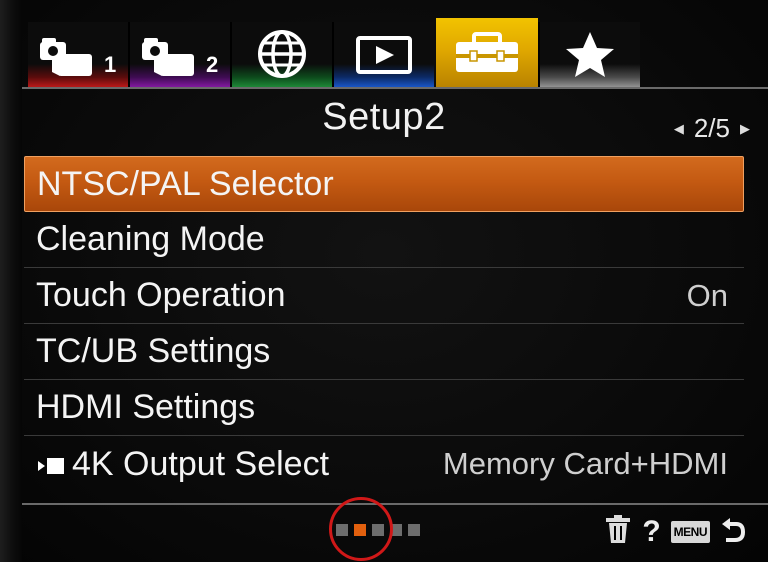 The height and width of the screenshot is (562, 768). Describe the element at coordinates (51, 466) in the screenshot. I see `movie-icon` at that location.